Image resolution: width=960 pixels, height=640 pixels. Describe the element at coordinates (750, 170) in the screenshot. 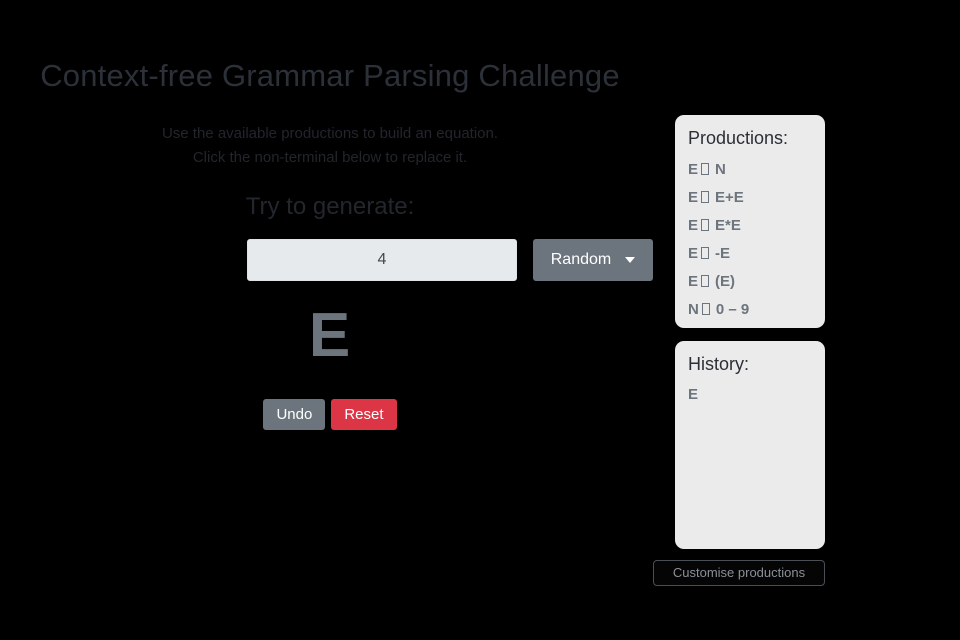

I see `production-rule: EN` at that location.